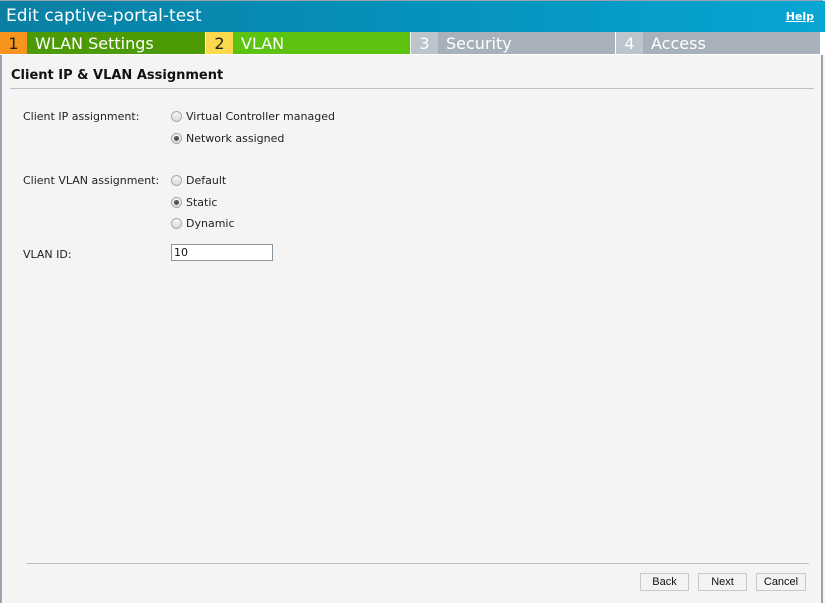 The image size is (825, 603). What do you see at coordinates (718, 43) in the screenshot?
I see `step-access: 4 Access` at bounding box center [718, 43].